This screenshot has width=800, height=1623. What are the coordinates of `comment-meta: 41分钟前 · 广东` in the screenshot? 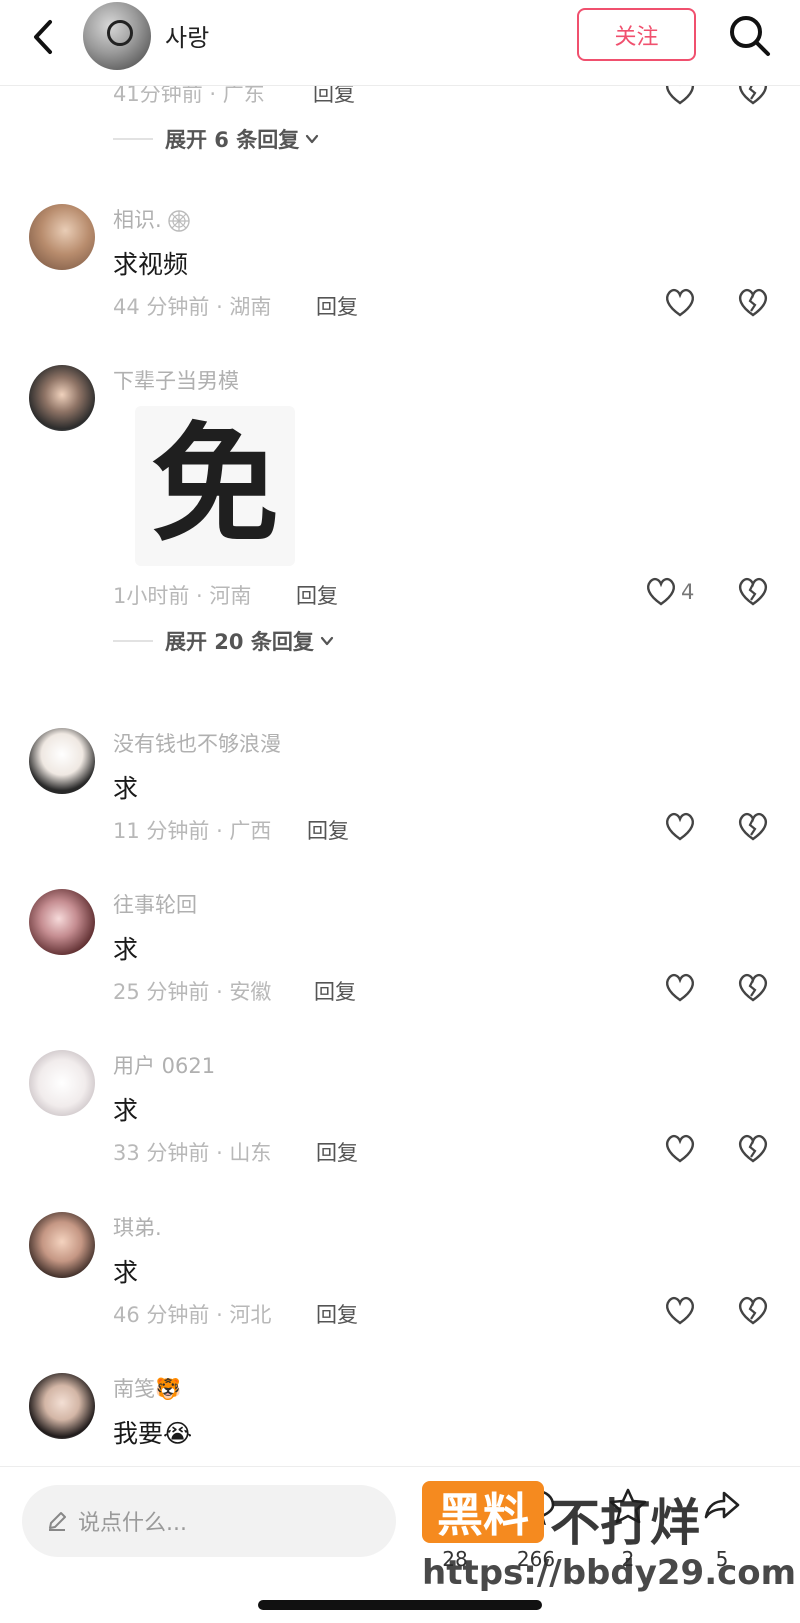 It's located at (189, 96).